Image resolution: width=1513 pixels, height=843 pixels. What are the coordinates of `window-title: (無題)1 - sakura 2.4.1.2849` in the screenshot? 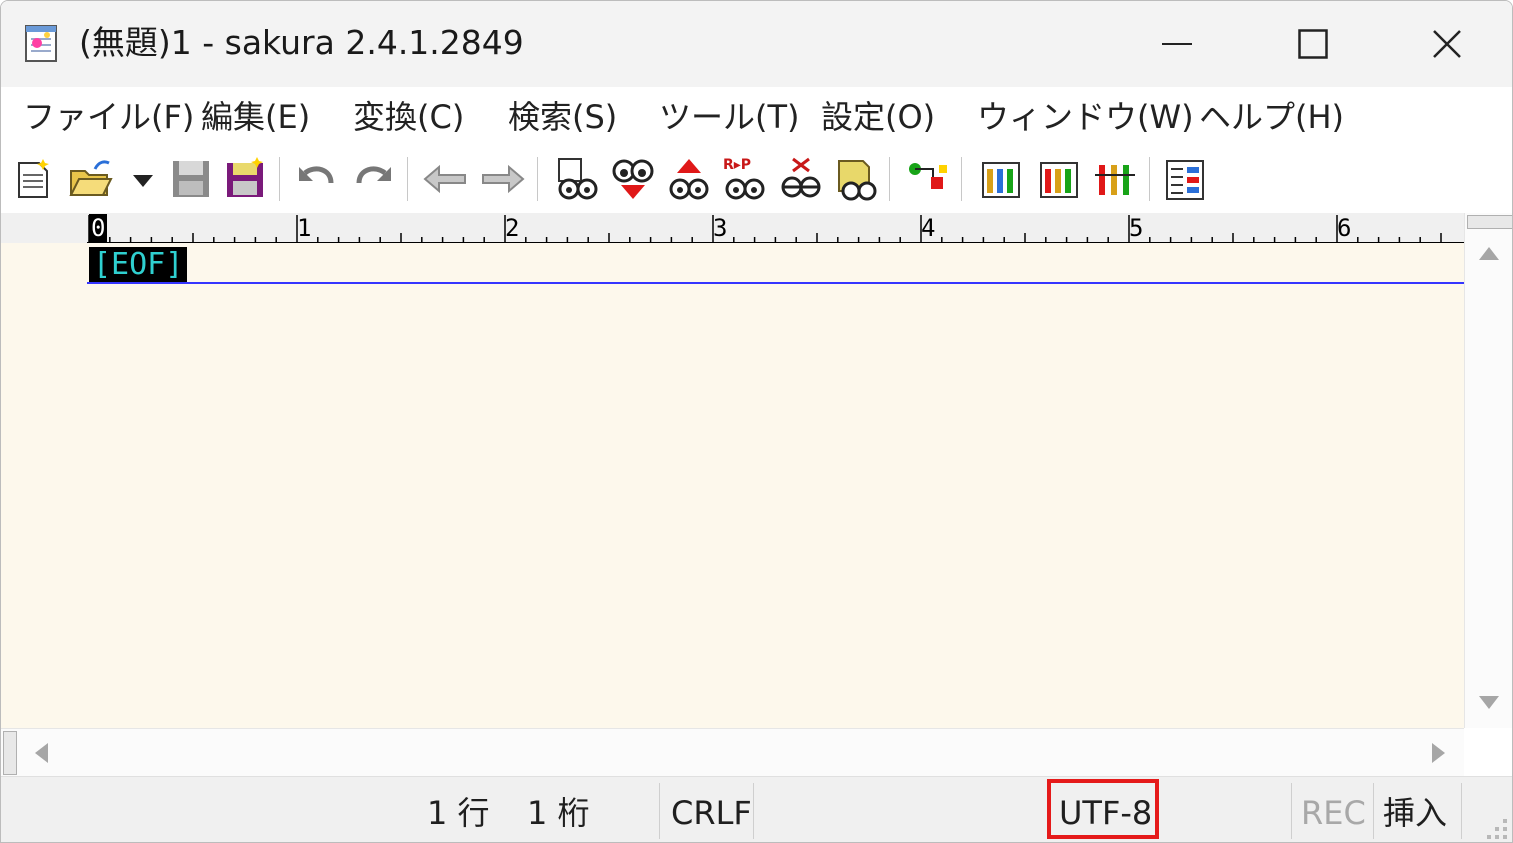 It's located at (301, 42).